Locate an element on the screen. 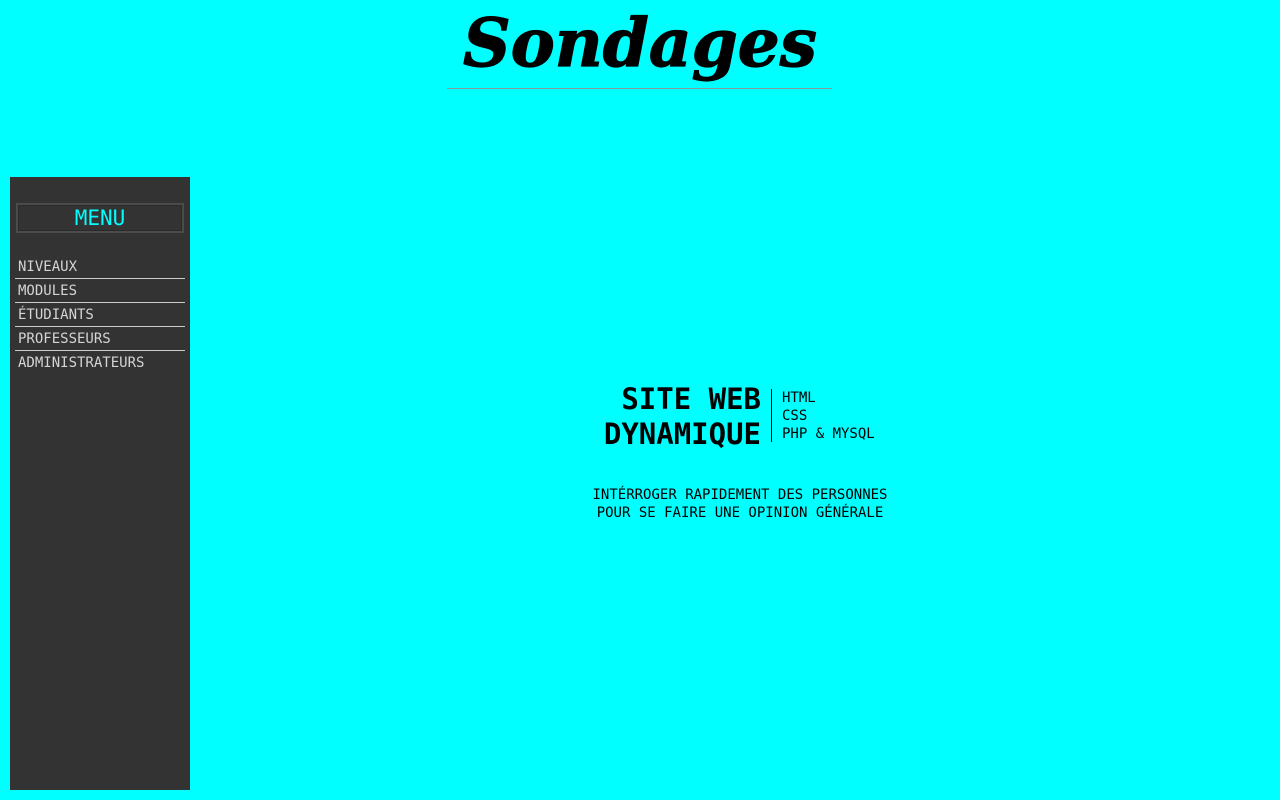 The height and width of the screenshot is (800, 1280). page-header: Sondages is located at coordinates (640, 46).